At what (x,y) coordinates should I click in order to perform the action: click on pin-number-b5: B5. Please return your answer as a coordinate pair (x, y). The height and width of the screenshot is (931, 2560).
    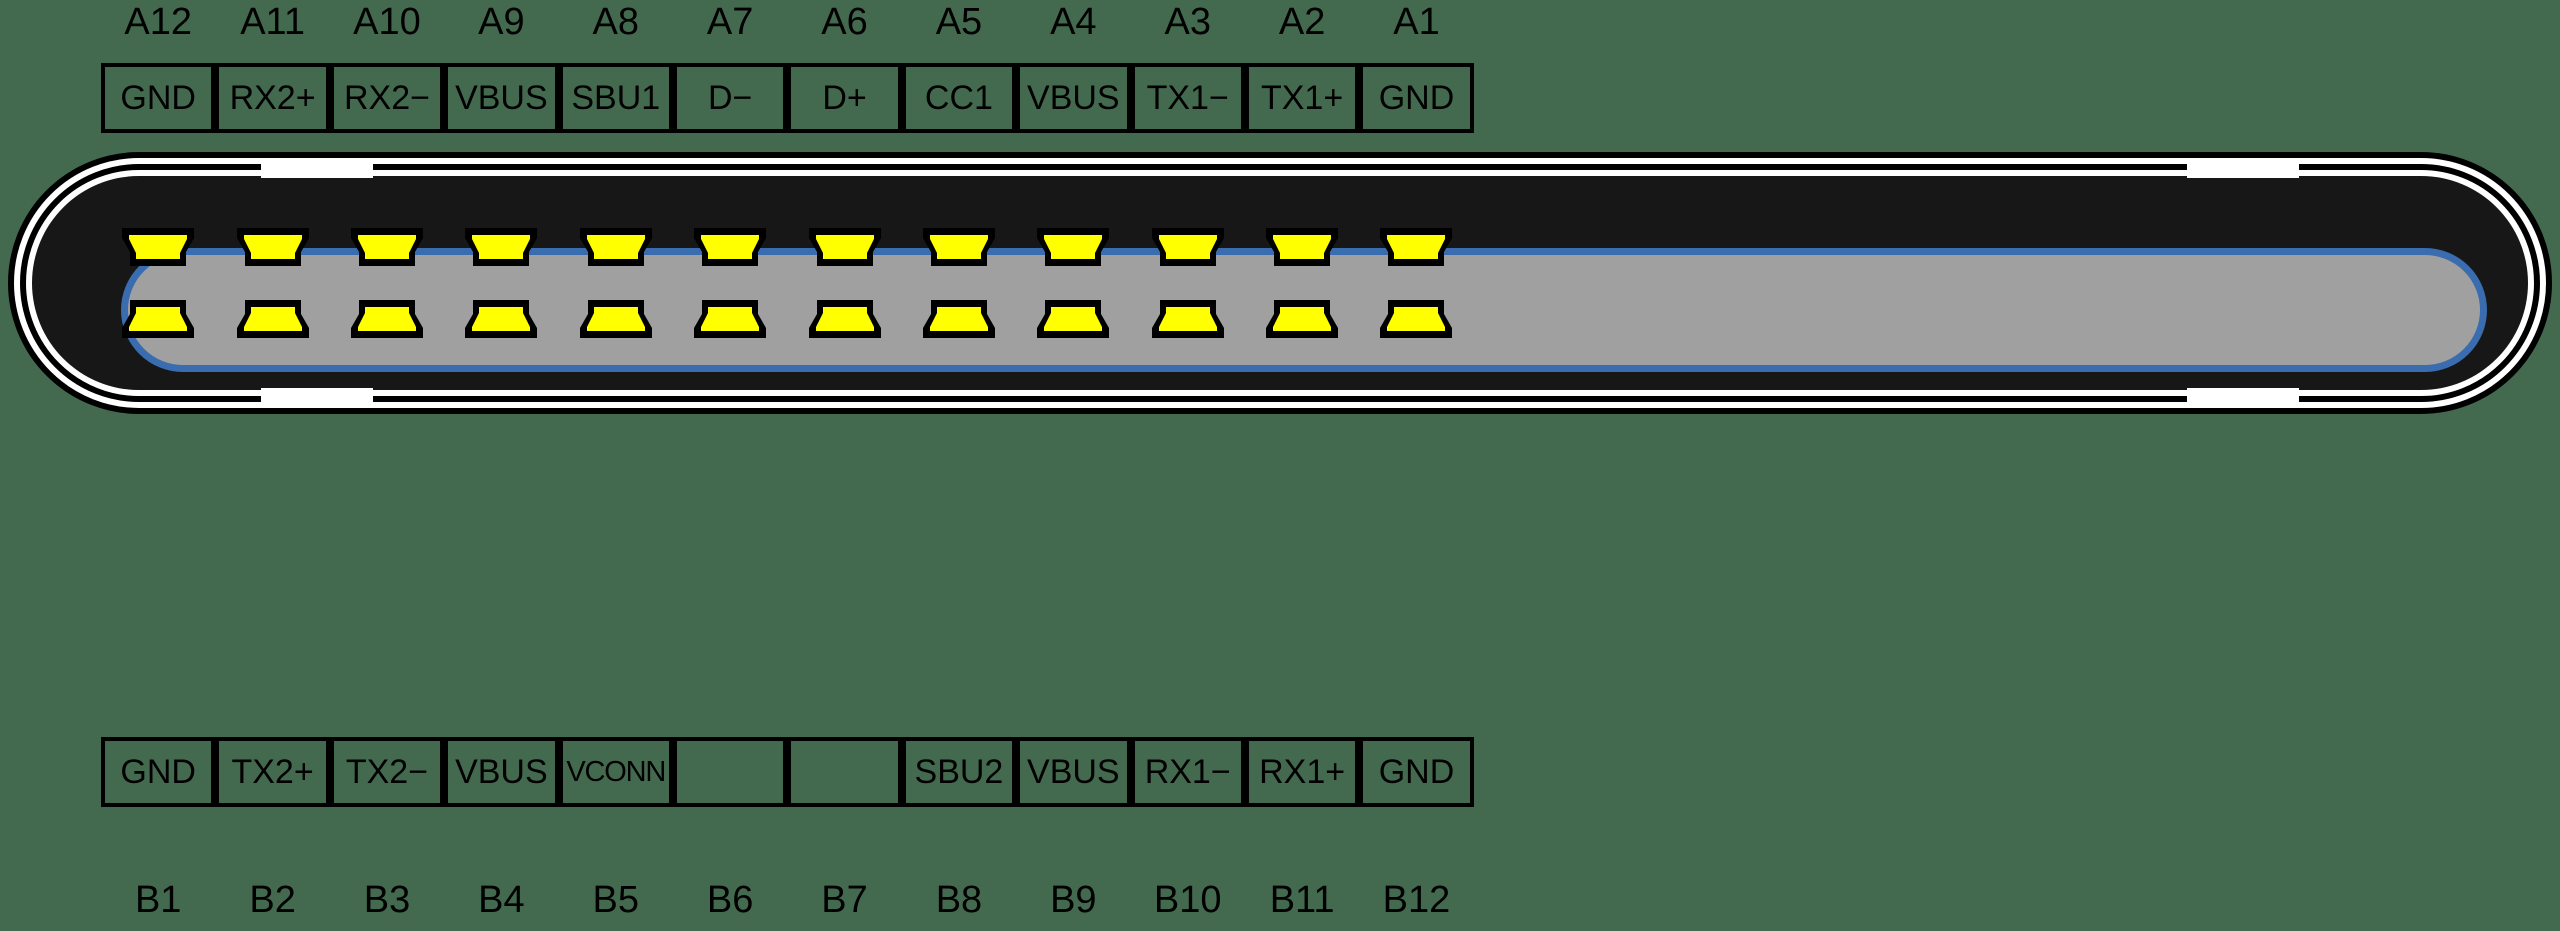
    Looking at the image, I should click on (615, 900).